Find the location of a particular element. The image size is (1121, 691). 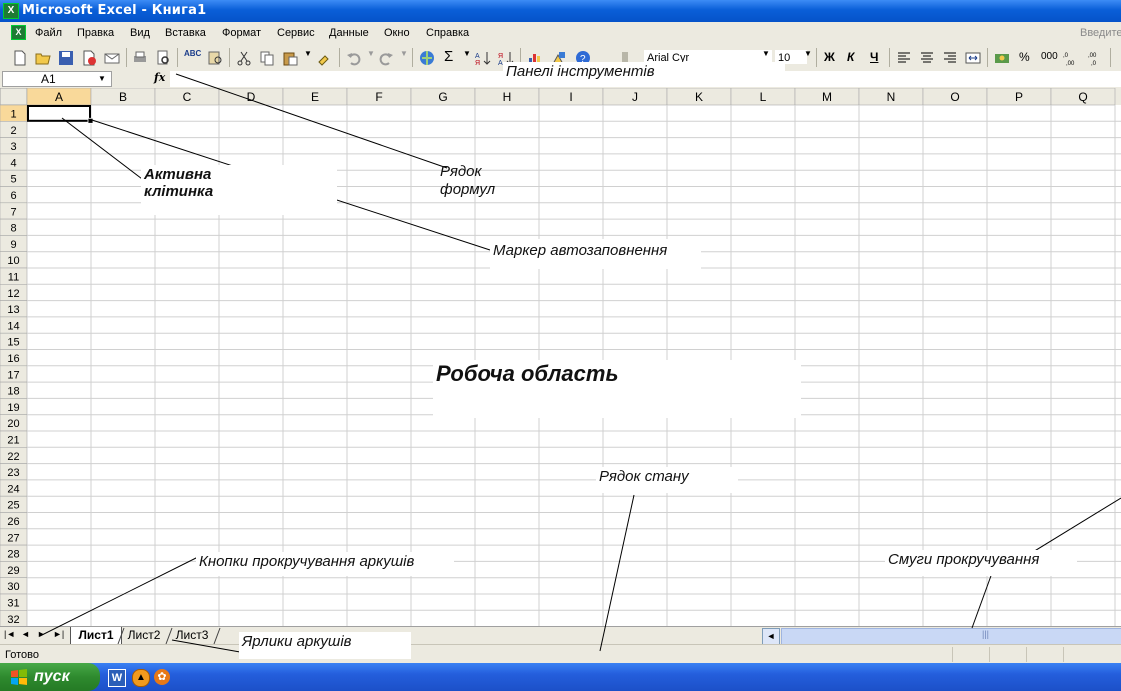

row-header-label: 30 is located at coordinates (13, 587).